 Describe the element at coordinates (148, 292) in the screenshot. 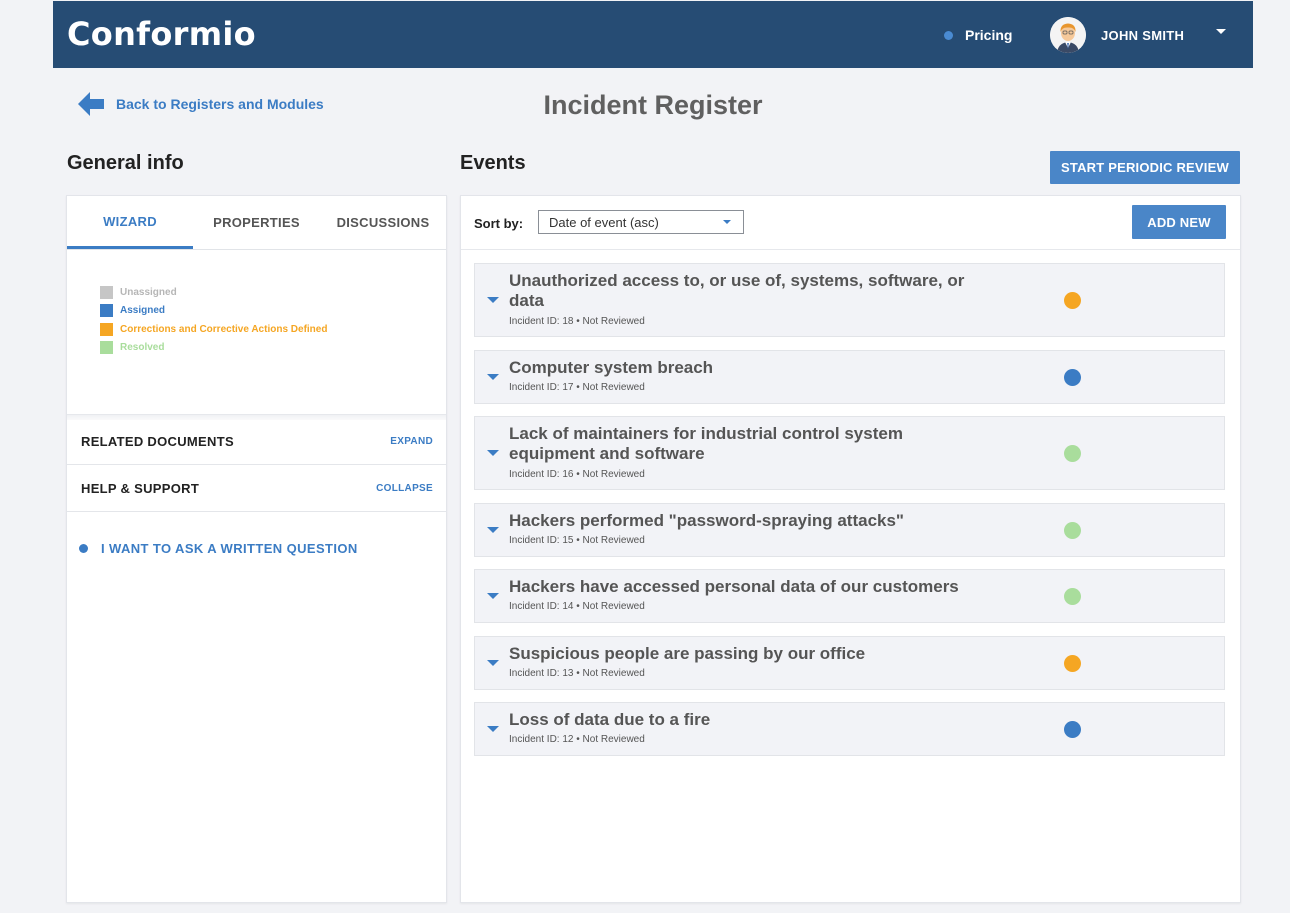

I see `legend-label: Unassigned` at that location.